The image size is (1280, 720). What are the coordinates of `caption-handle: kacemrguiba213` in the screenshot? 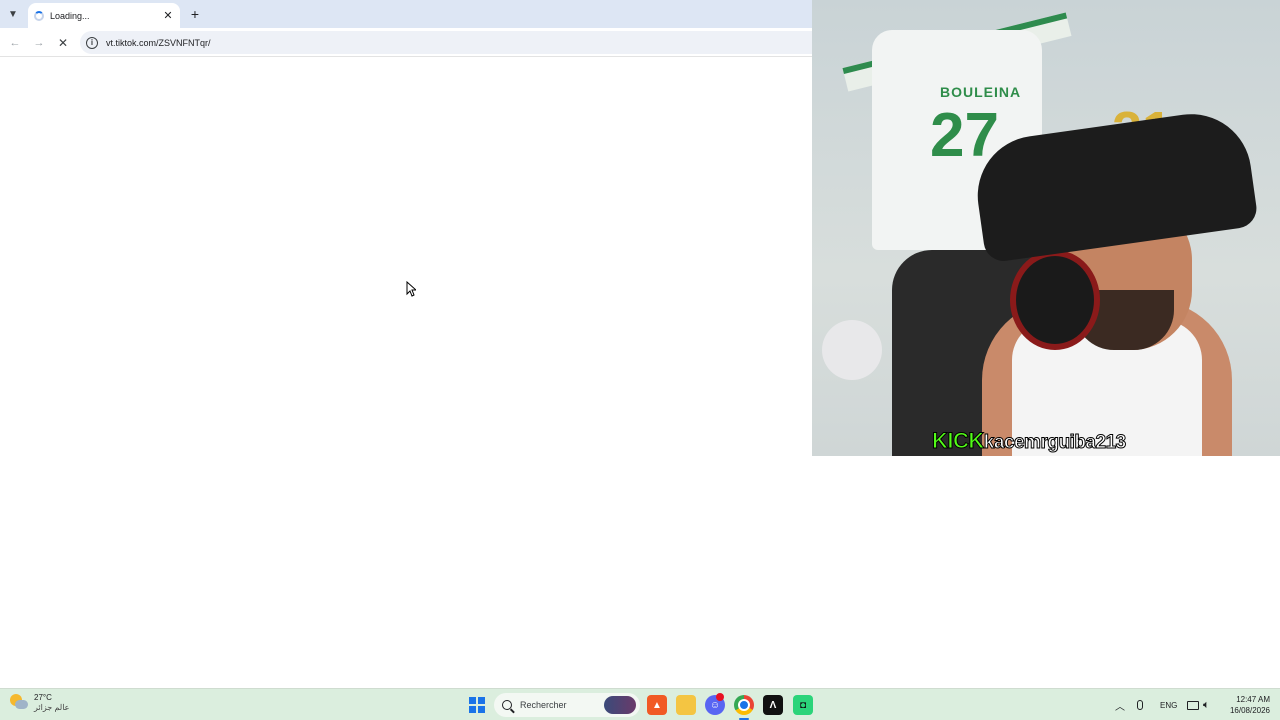 It's located at (1054, 443).